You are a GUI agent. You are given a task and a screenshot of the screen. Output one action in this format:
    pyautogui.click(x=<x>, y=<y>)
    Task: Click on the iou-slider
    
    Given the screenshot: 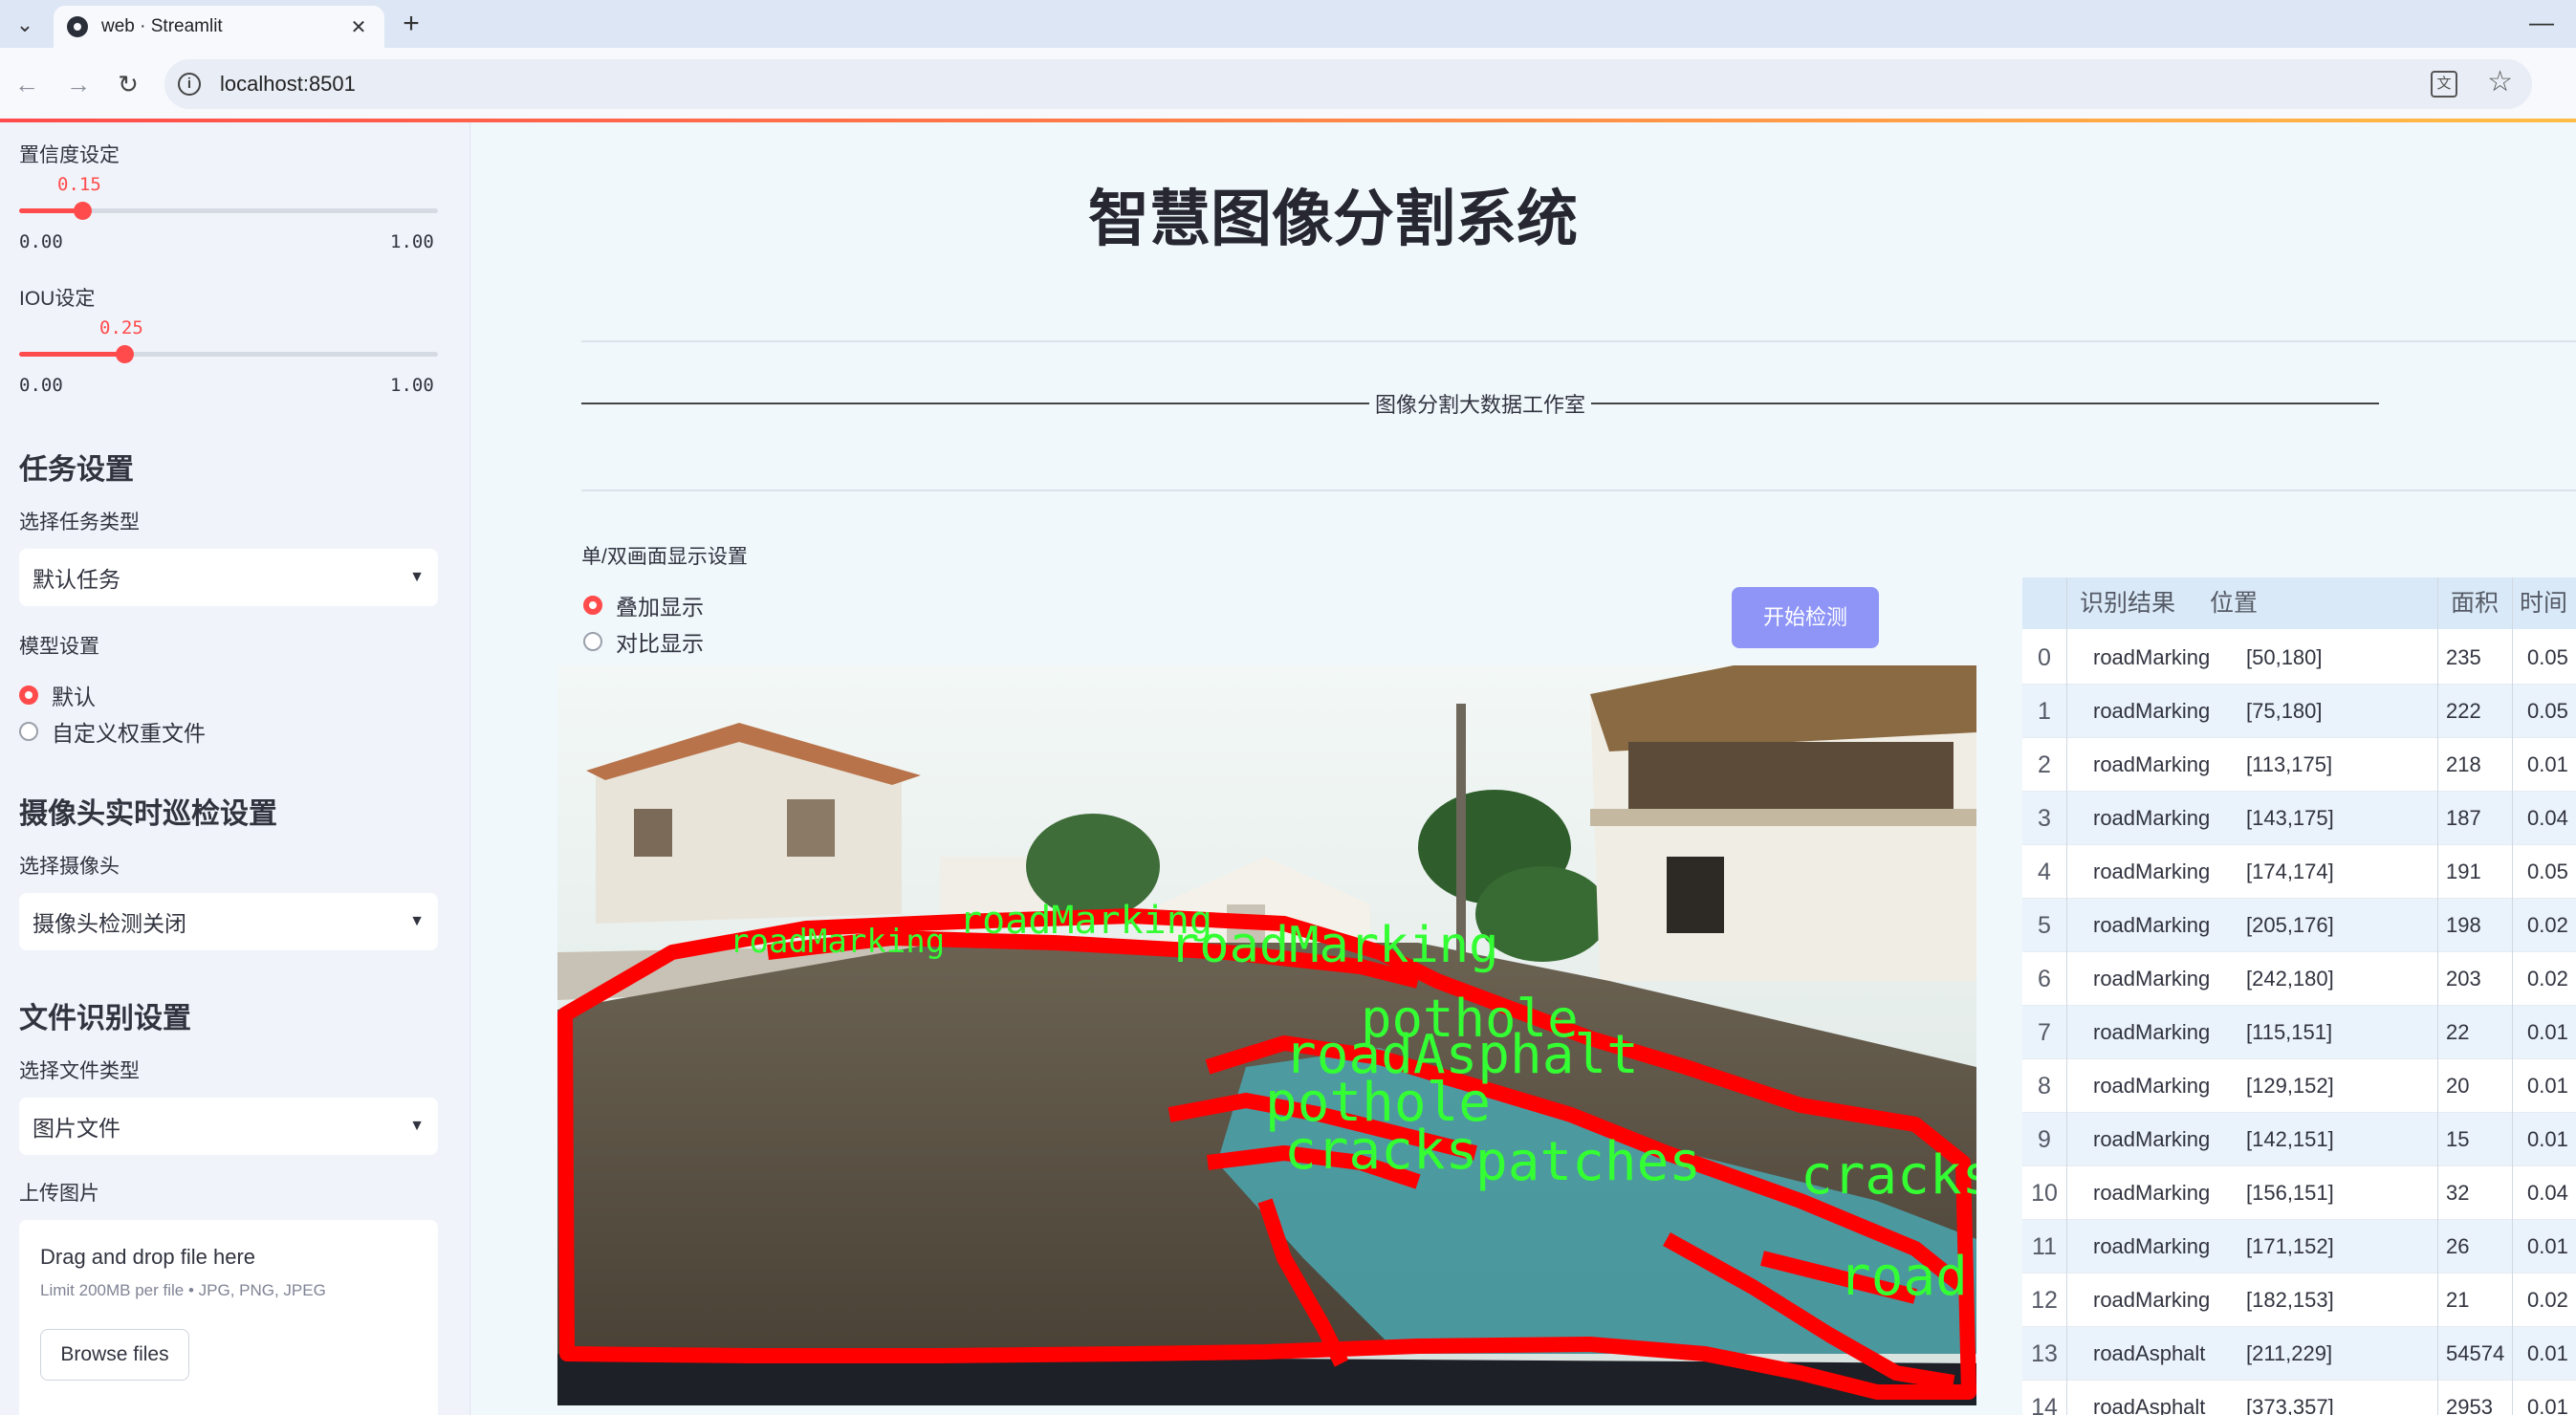 What is the action you would take?
    pyautogui.click(x=228, y=354)
    